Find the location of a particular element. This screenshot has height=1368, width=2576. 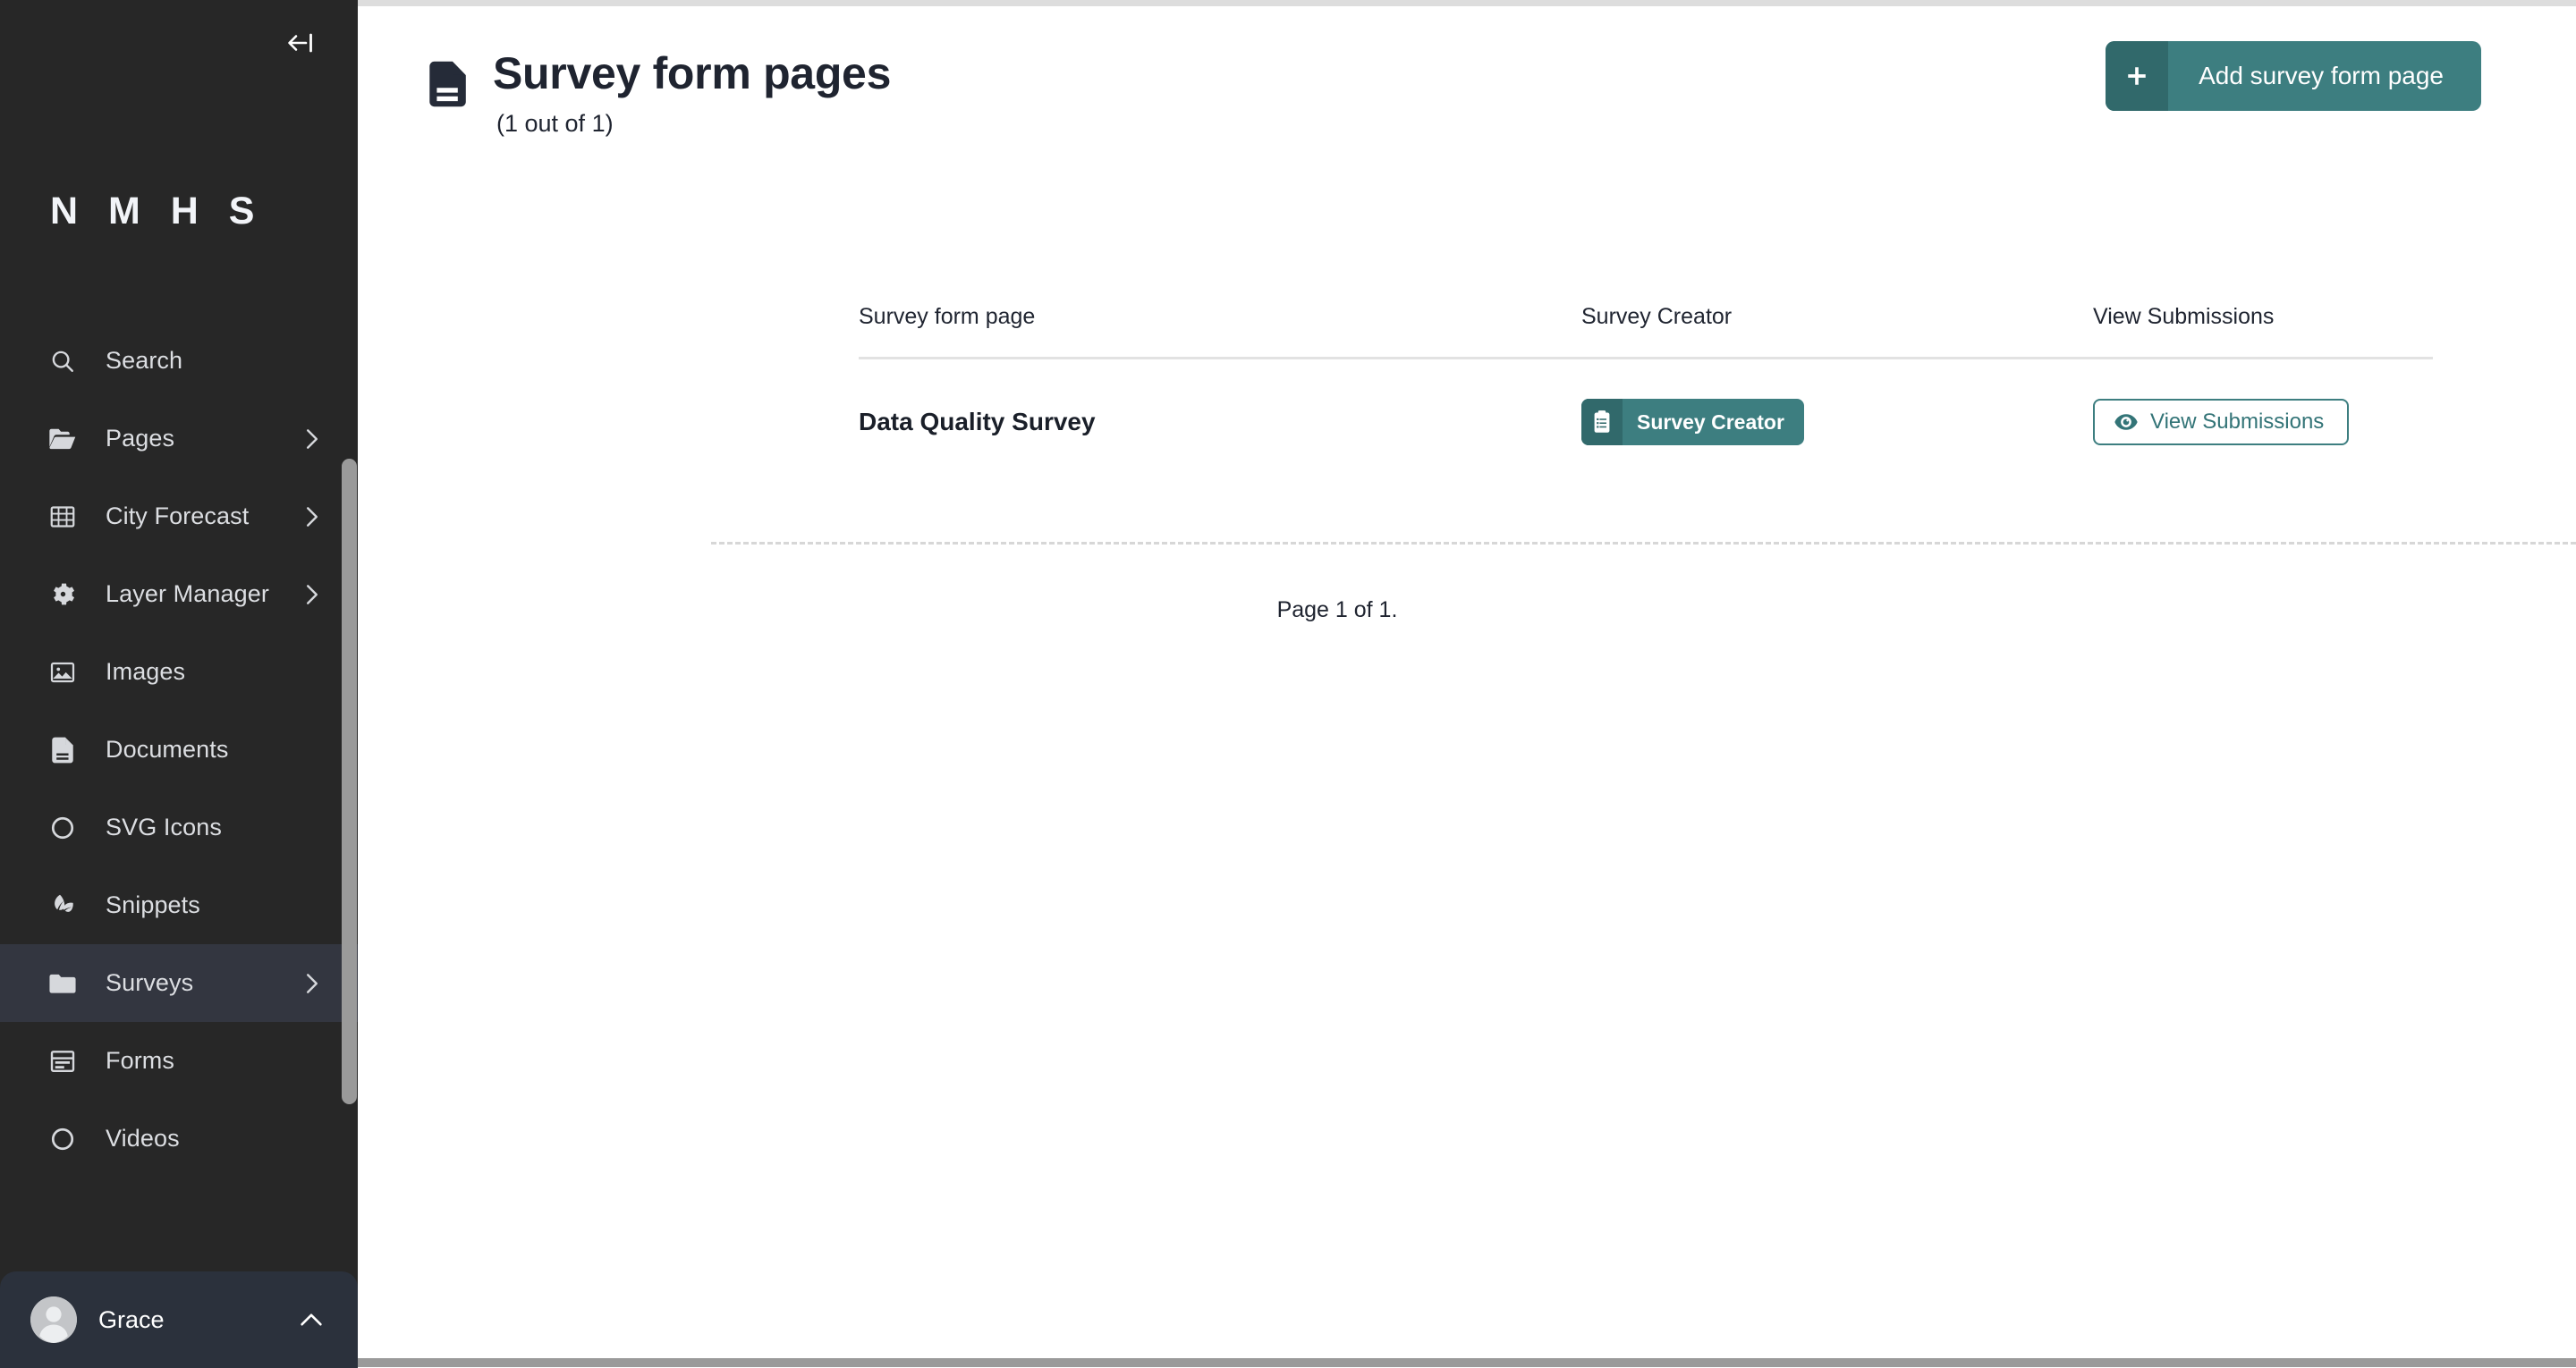

brand-logo: N M H S is located at coordinates (157, 211).